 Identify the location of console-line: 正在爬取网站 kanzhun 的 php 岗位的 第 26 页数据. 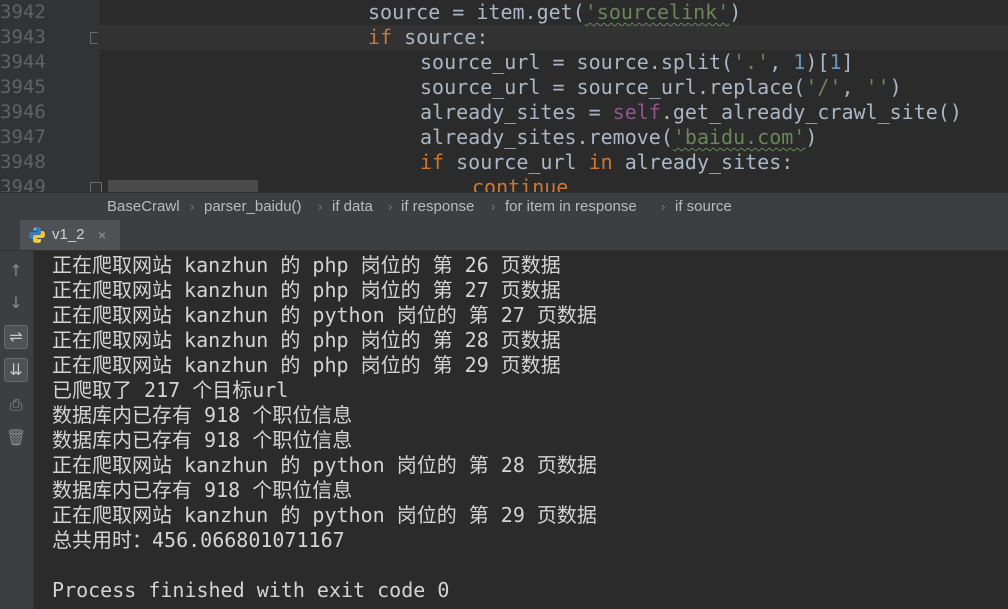
(306, 265).